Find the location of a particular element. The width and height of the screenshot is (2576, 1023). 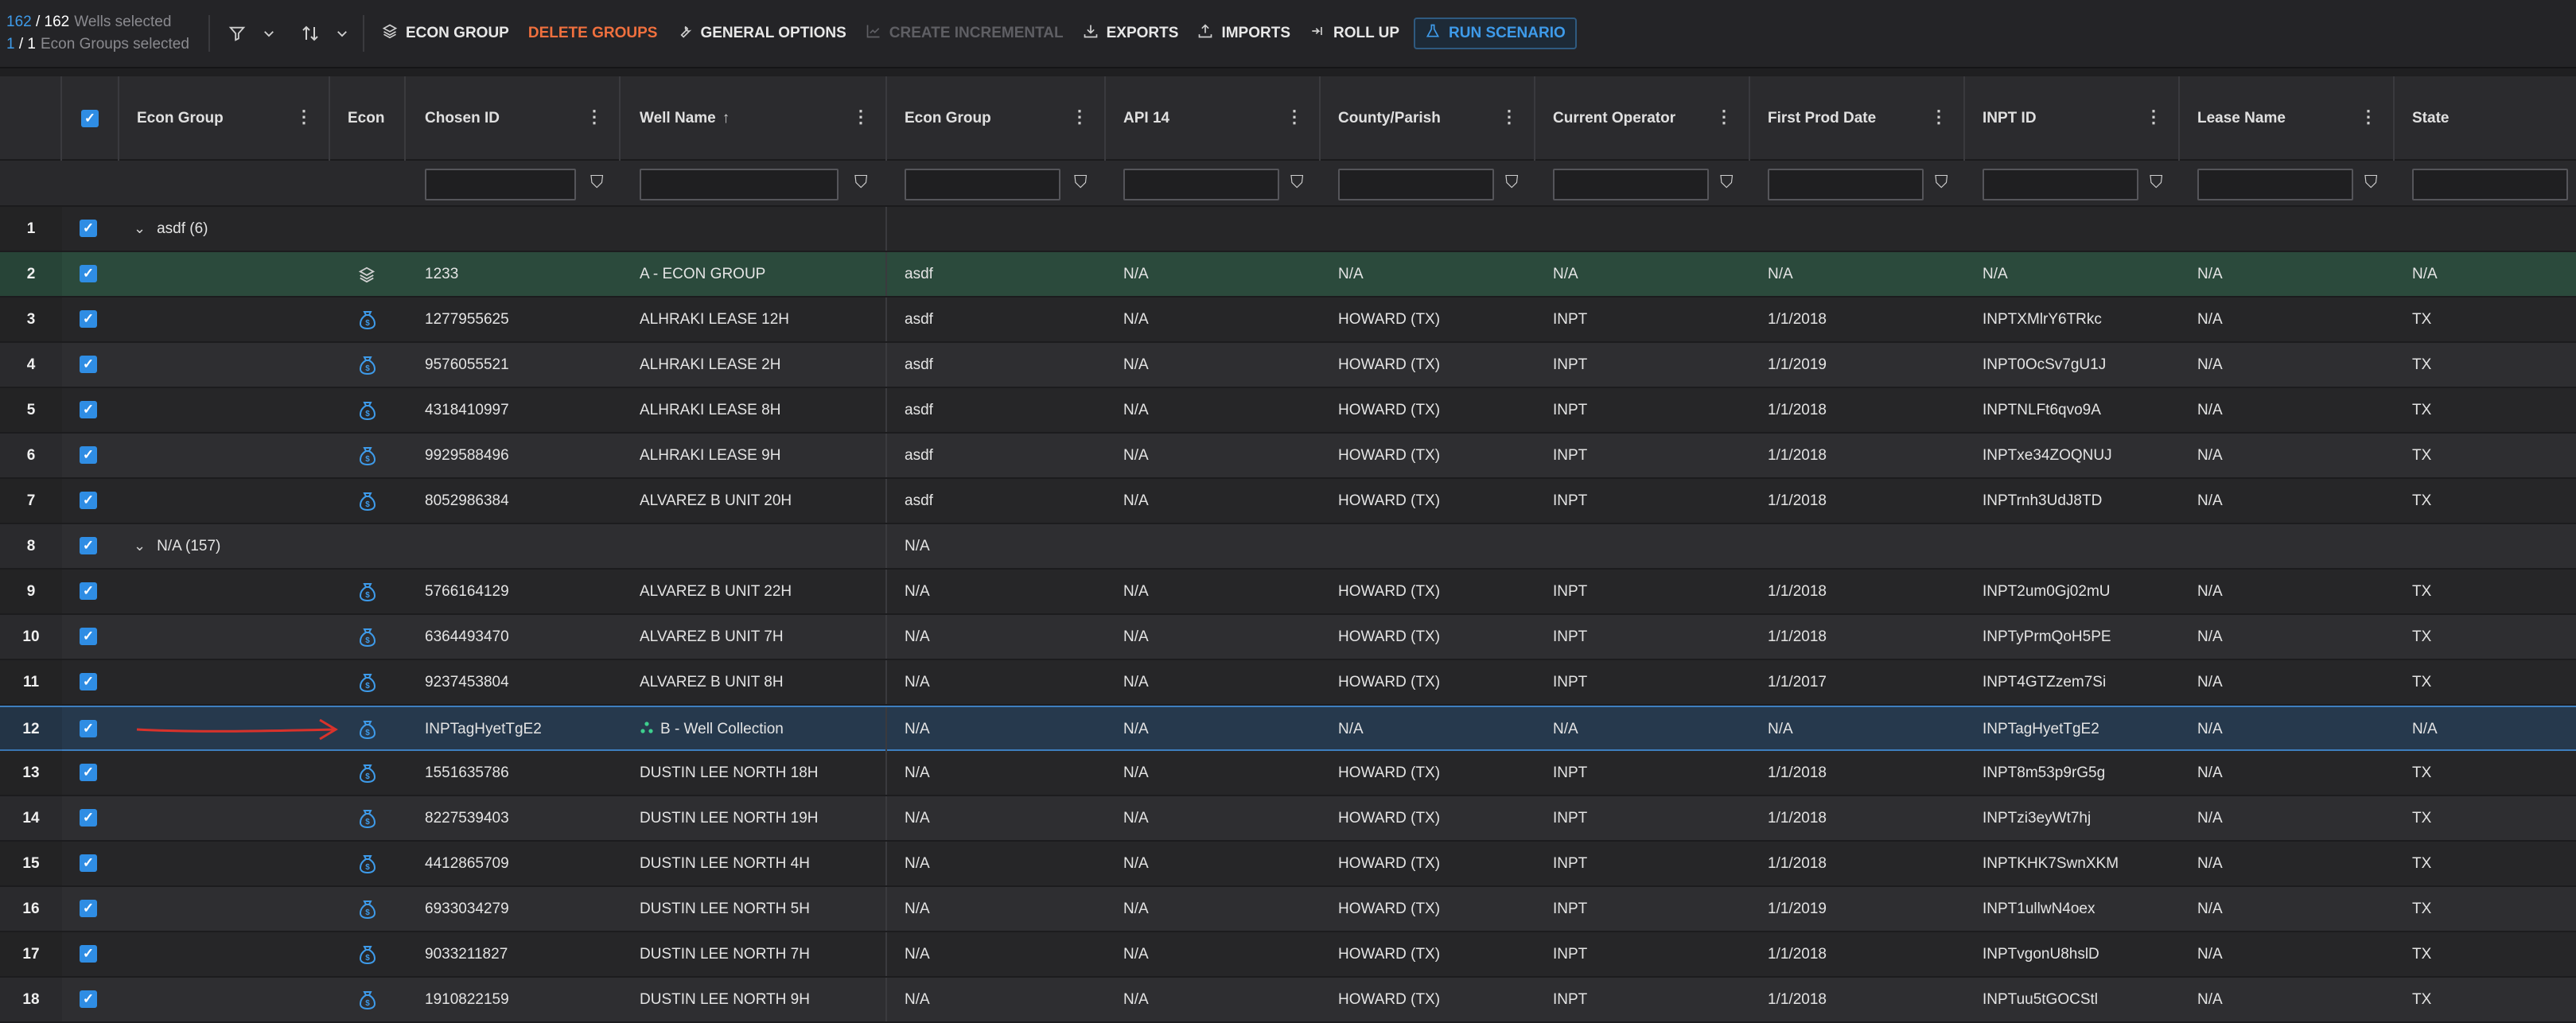

group-row: 8 ✓ ⌄ N/A (157) N/A is located at coordinates (1288, 547).